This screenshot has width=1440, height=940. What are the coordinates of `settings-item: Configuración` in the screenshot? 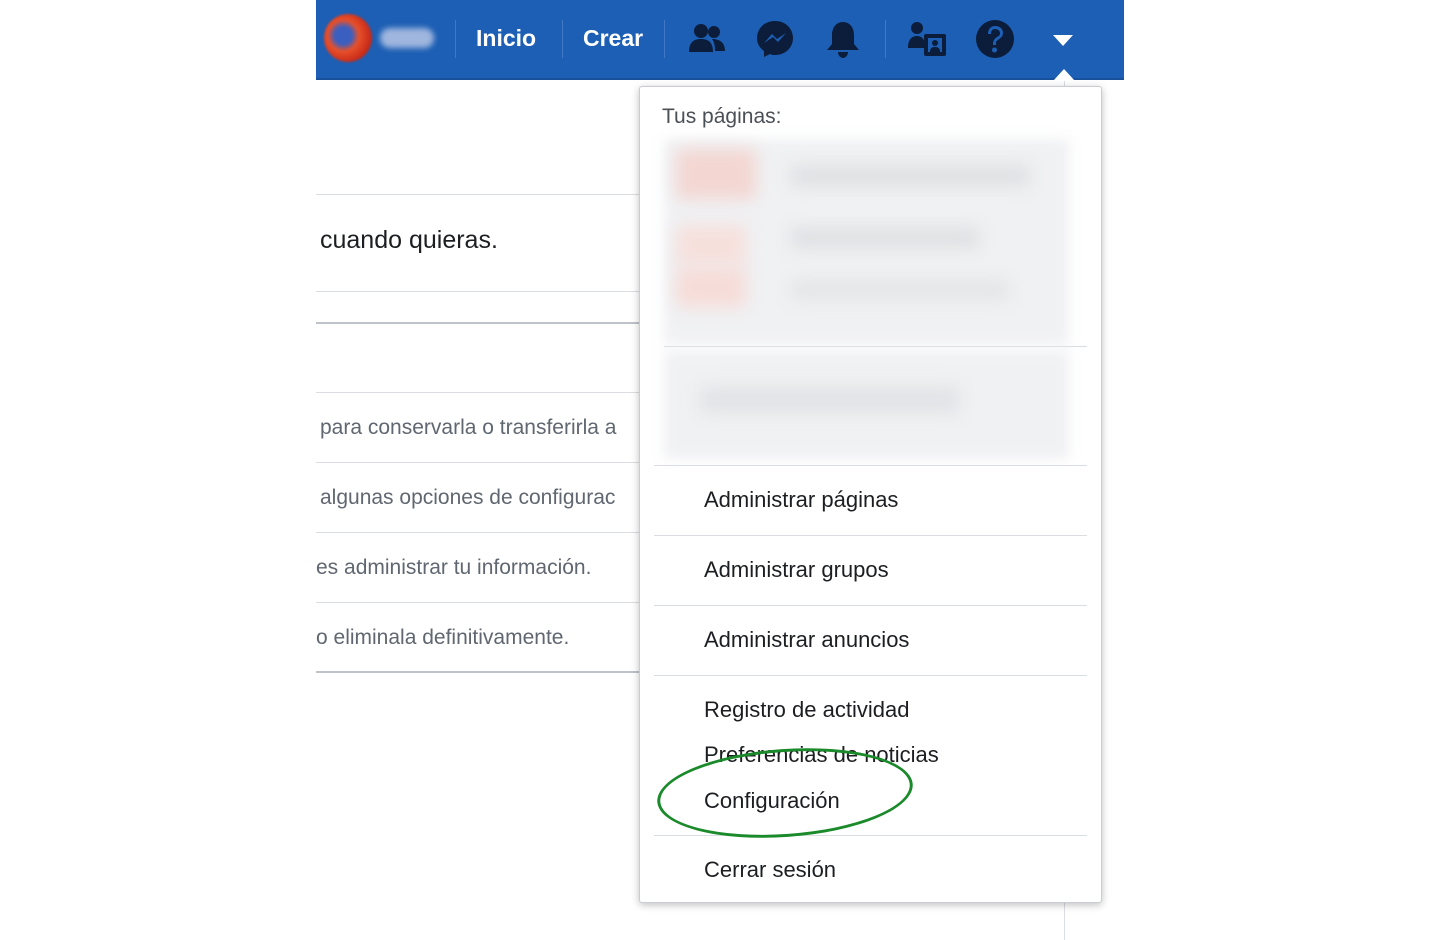 It's located at (772, 801).